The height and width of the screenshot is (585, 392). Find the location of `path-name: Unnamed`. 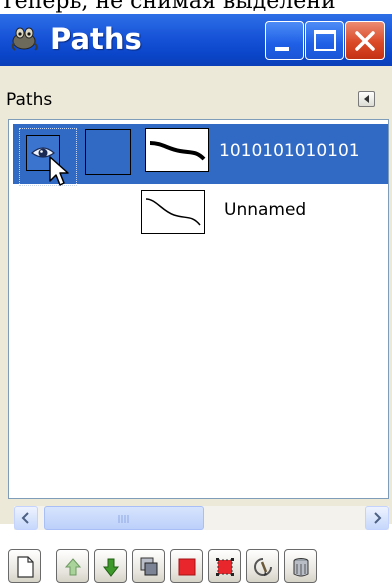

path-name: Unnamed is located at coordinates (265, 210).